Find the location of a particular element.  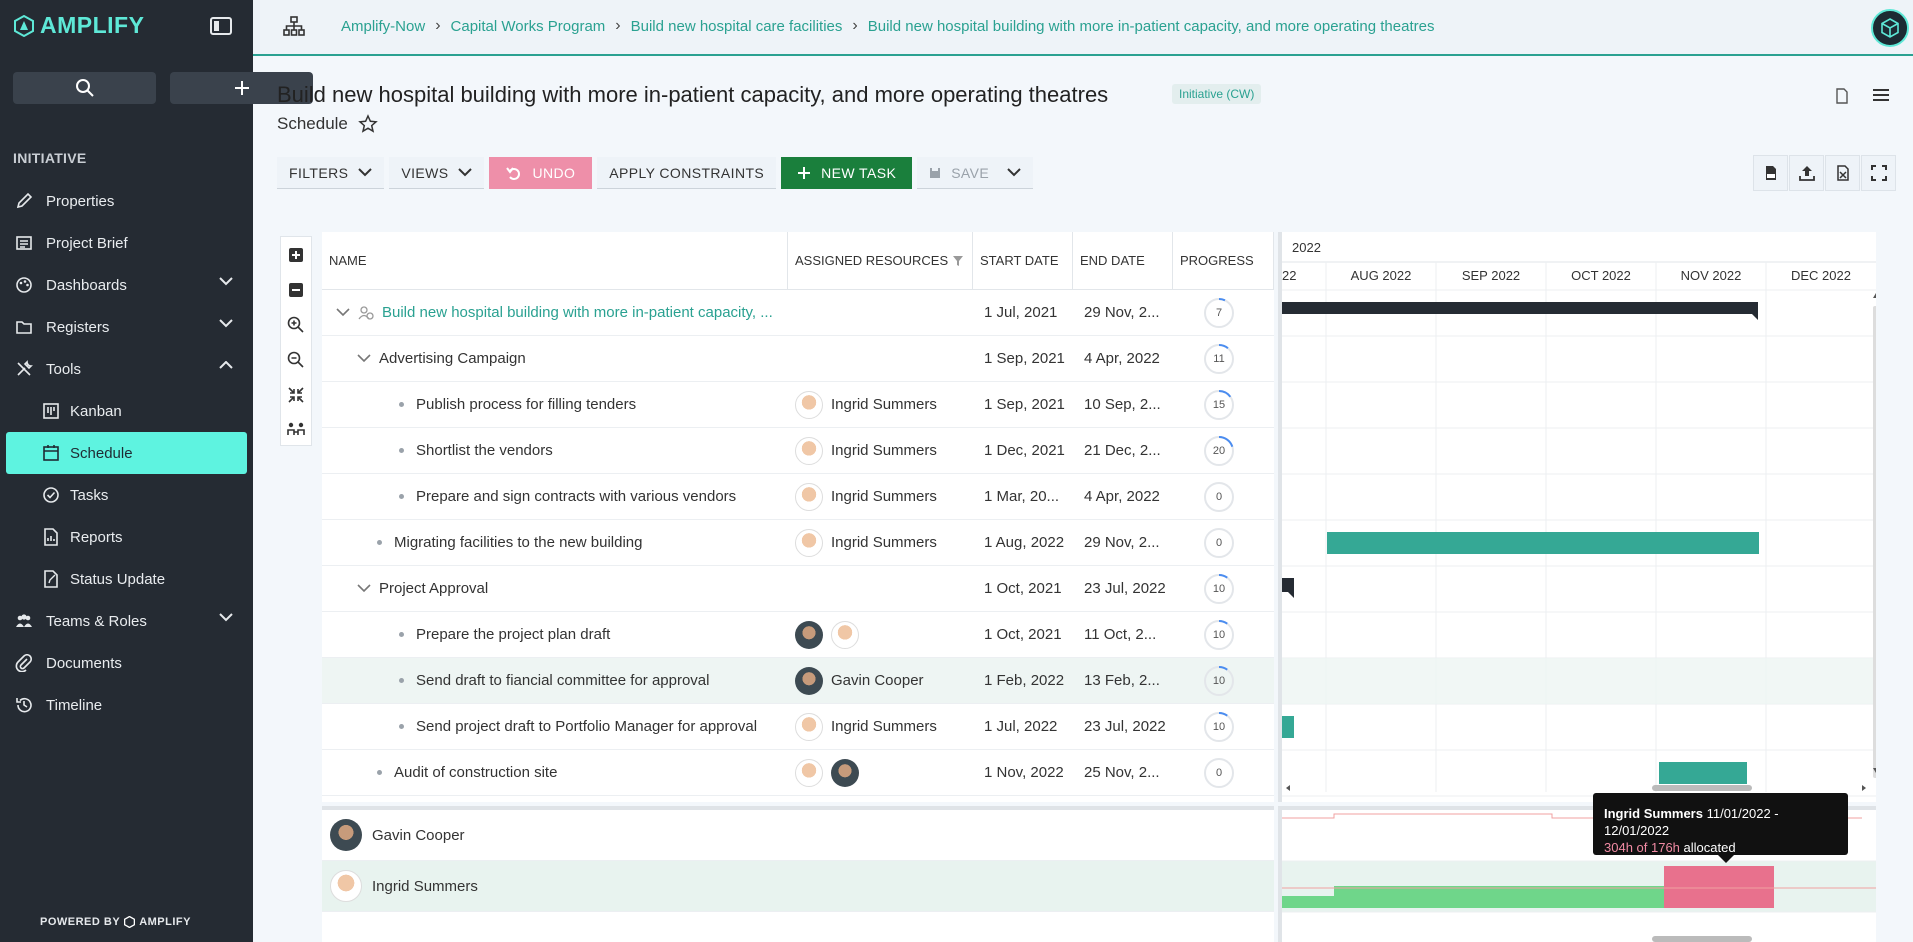

sidebar-item-dashboards: Dashboards is located at coordinates (126, 285).